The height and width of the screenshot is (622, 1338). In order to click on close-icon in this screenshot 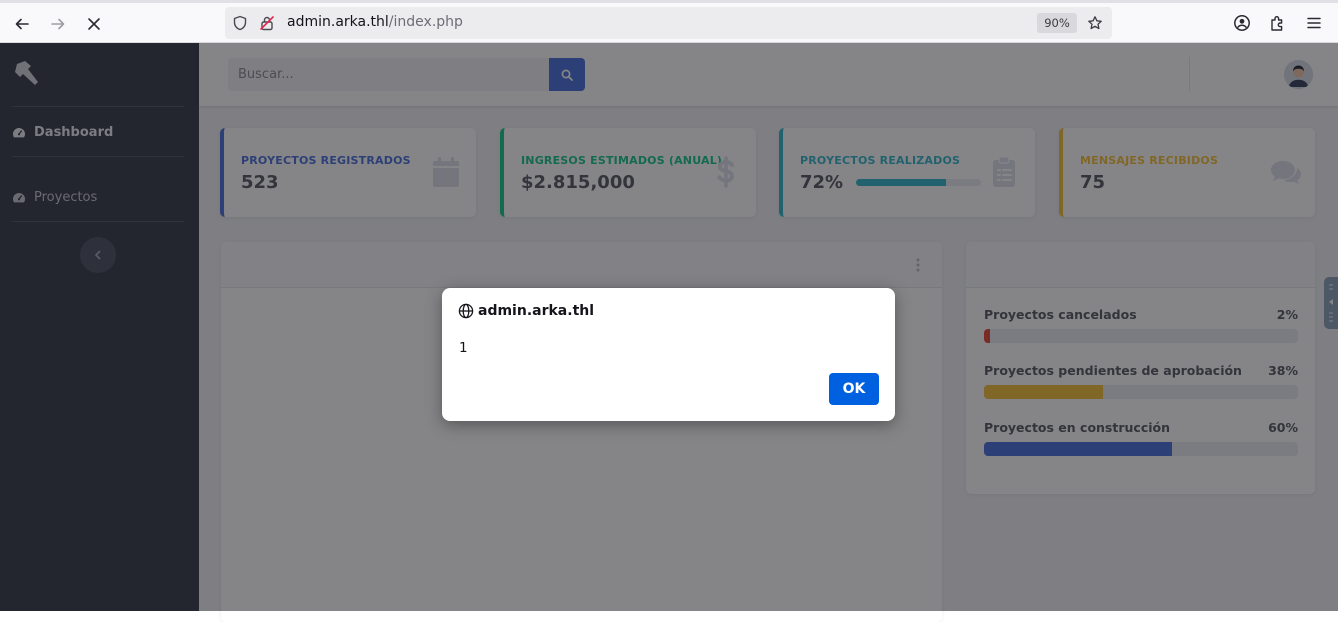, I will do `click(94, 24)`.